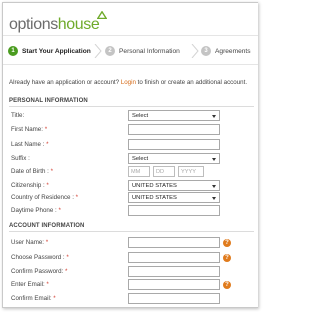 Image resolution: width=320 pixels, height=312 pixels. What do you see at coordinates (233, 51) in the screenshot?
I see `step-label: Agreements` at bounding box center [233, 51].